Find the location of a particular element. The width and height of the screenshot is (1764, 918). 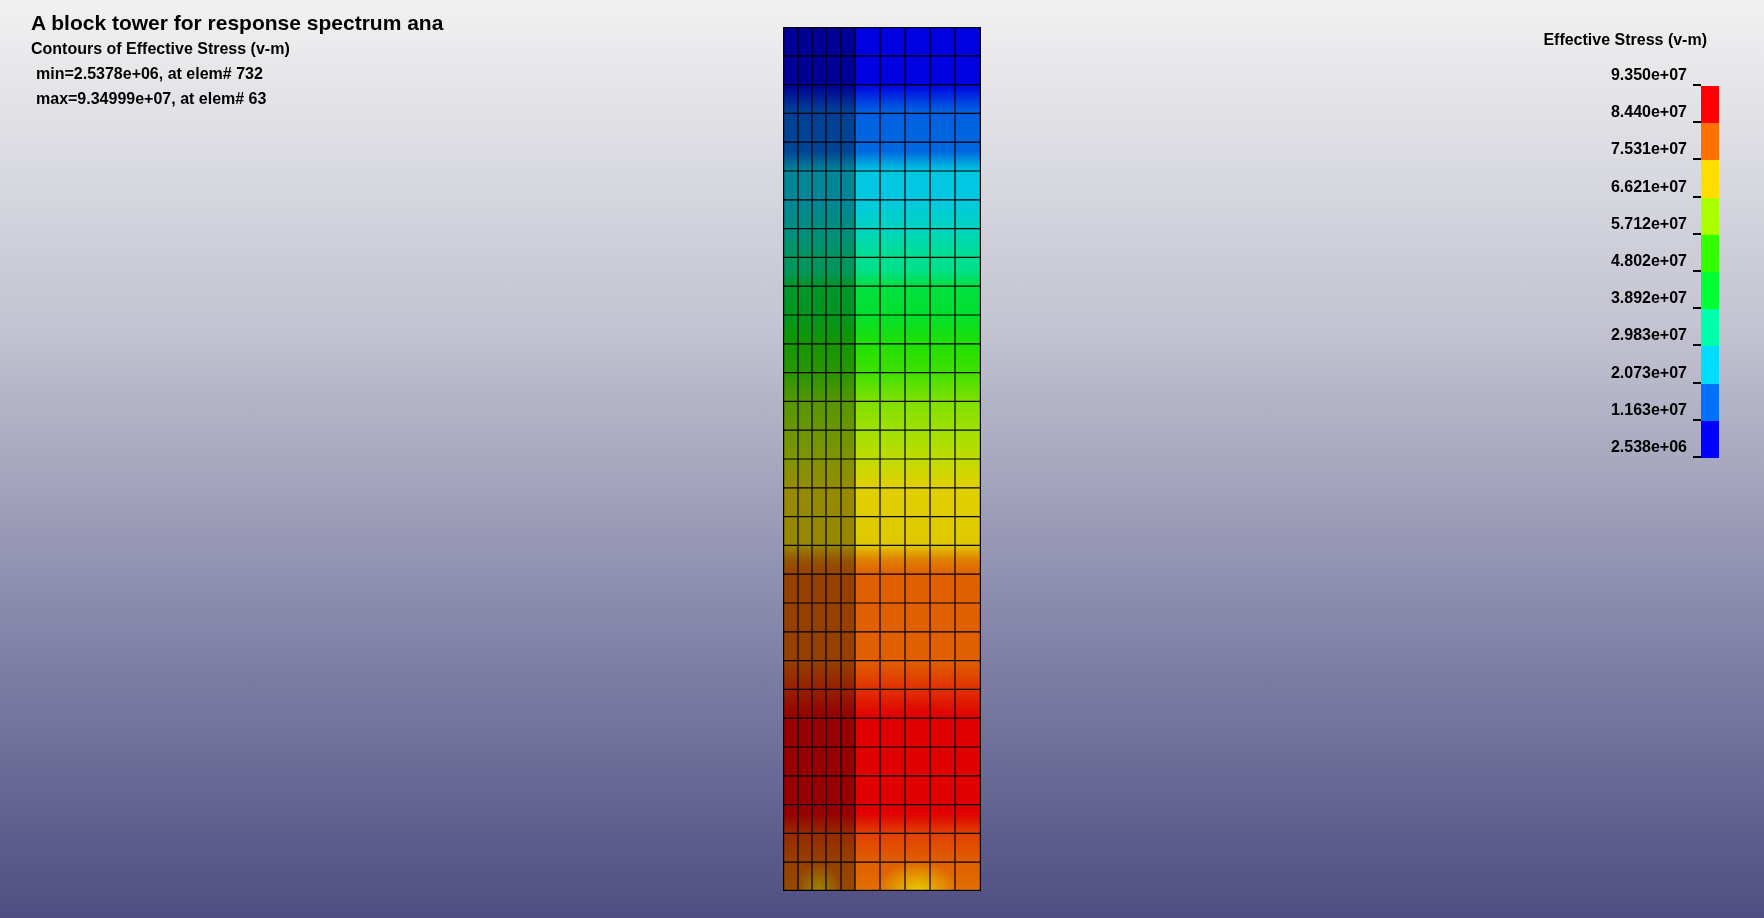

legend-title: Effective Stress (v-m) is located at coordinates (1625, 40).